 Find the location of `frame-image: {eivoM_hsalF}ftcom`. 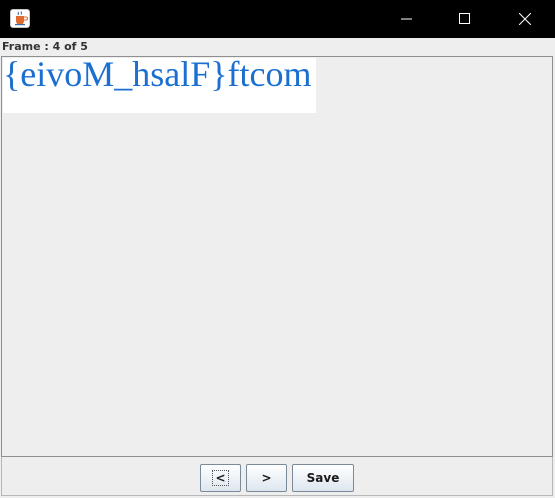

frame-image: {eivoM_hsalF}ftcom is located at coordinates (159, 85).